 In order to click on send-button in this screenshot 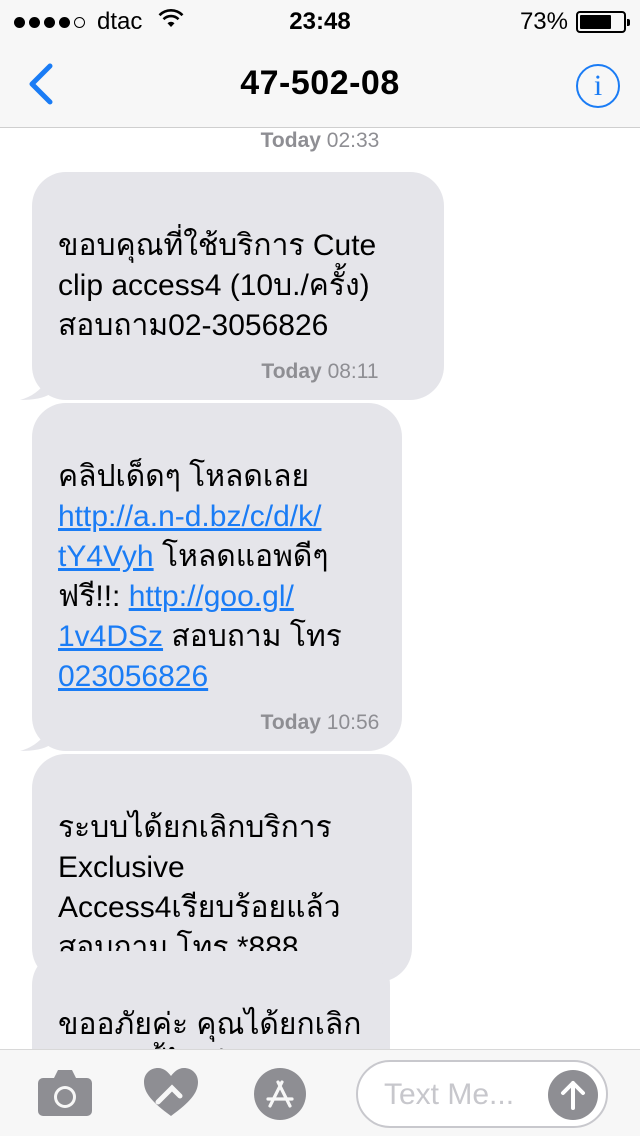, I will do `click(573, 1095)`.